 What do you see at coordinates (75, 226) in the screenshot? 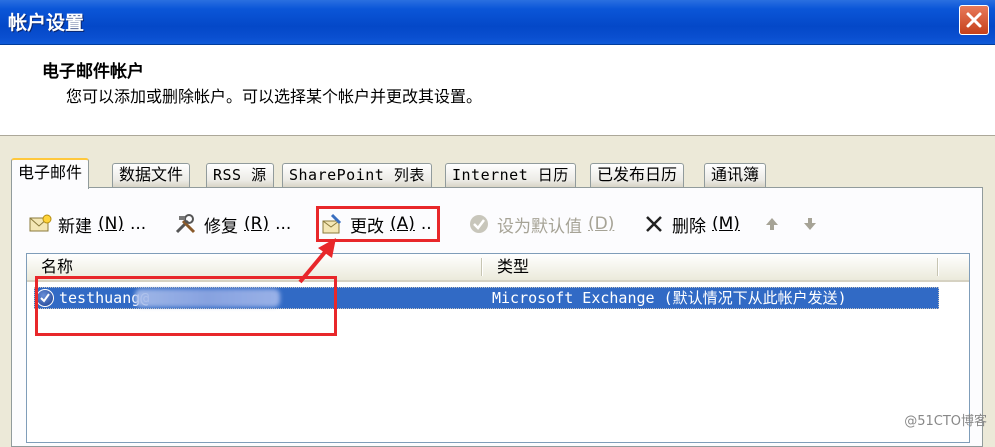
I see `new-label: 新建` at bounding box center [75, 226].